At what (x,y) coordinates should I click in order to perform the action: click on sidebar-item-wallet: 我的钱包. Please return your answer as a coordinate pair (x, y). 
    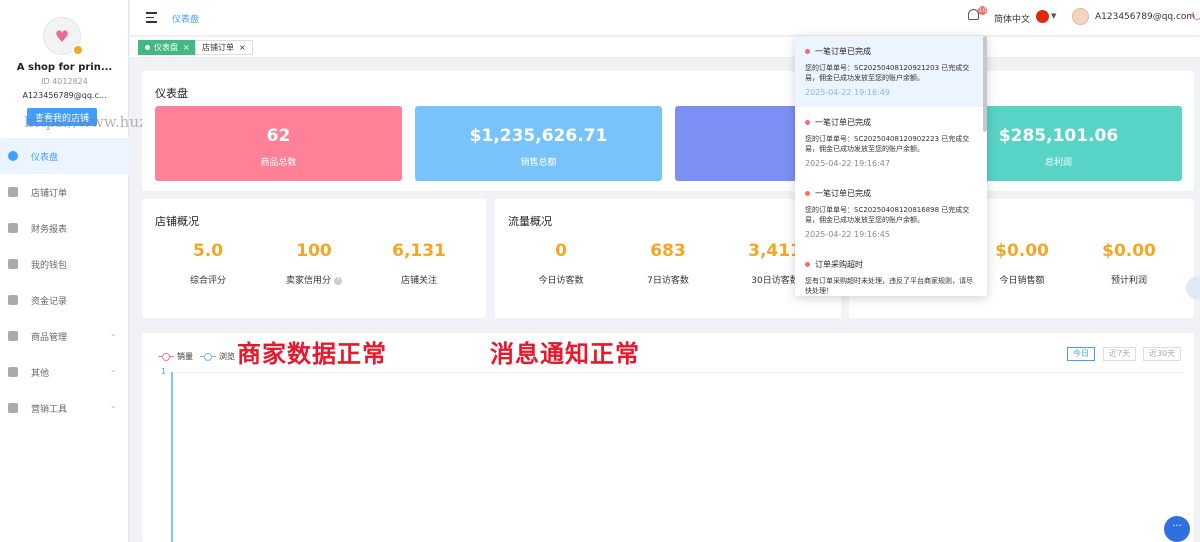
    Looking at the image, I should click on (64, 264).